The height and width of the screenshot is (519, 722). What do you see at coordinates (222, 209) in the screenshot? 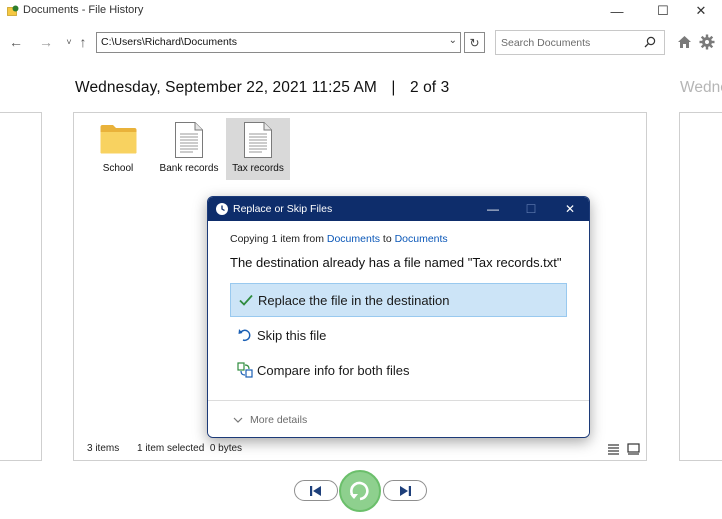
I see `clock-icon` at bounding box center [222, 209].